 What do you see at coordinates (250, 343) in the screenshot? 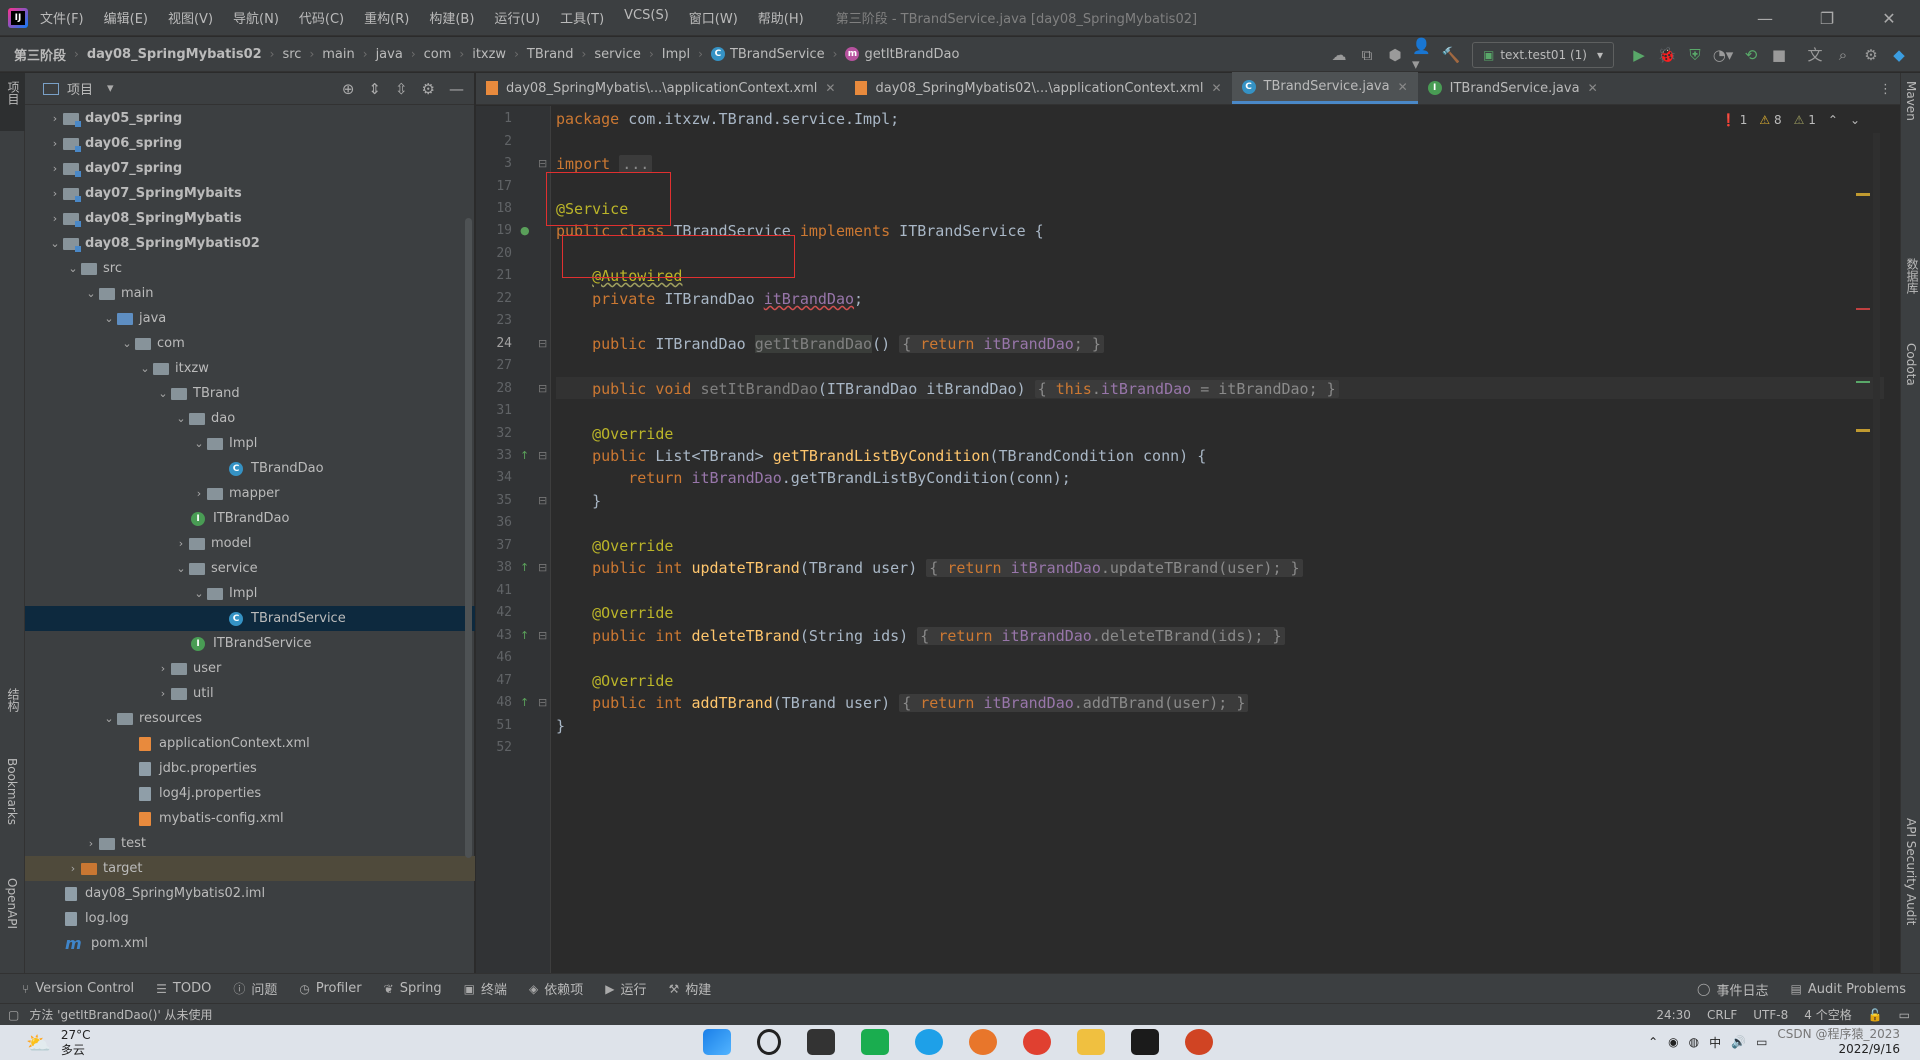
I see `tree-item: ⌄ com` at bounding box center [250, 343].